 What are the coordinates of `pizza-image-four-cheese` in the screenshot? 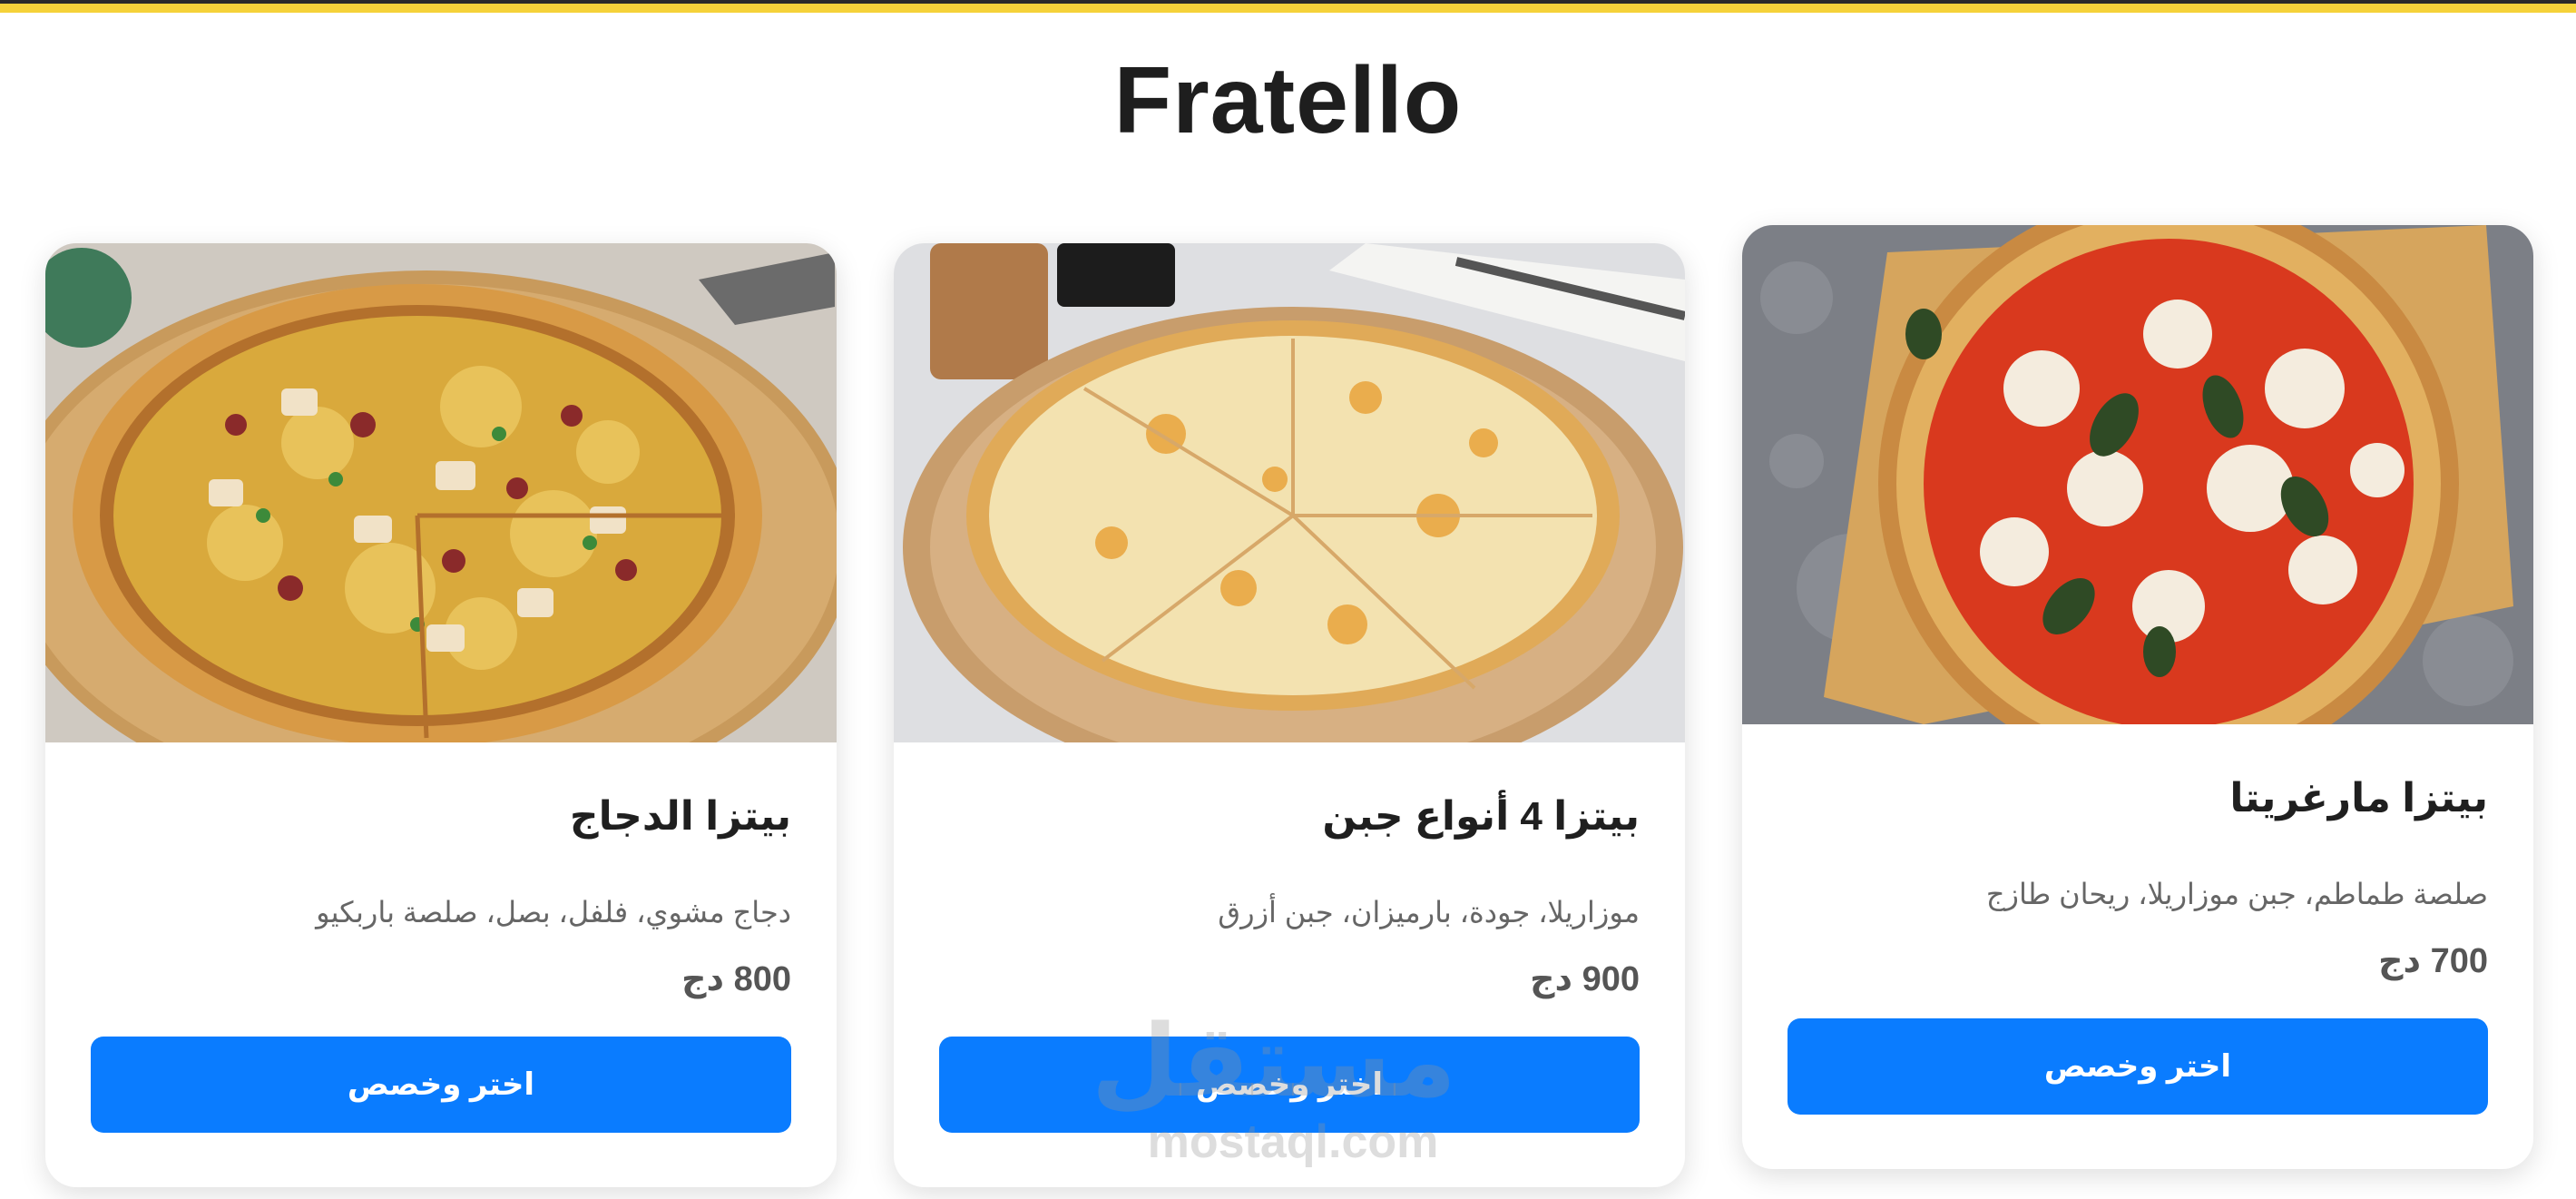 It's located at (1289, 492).